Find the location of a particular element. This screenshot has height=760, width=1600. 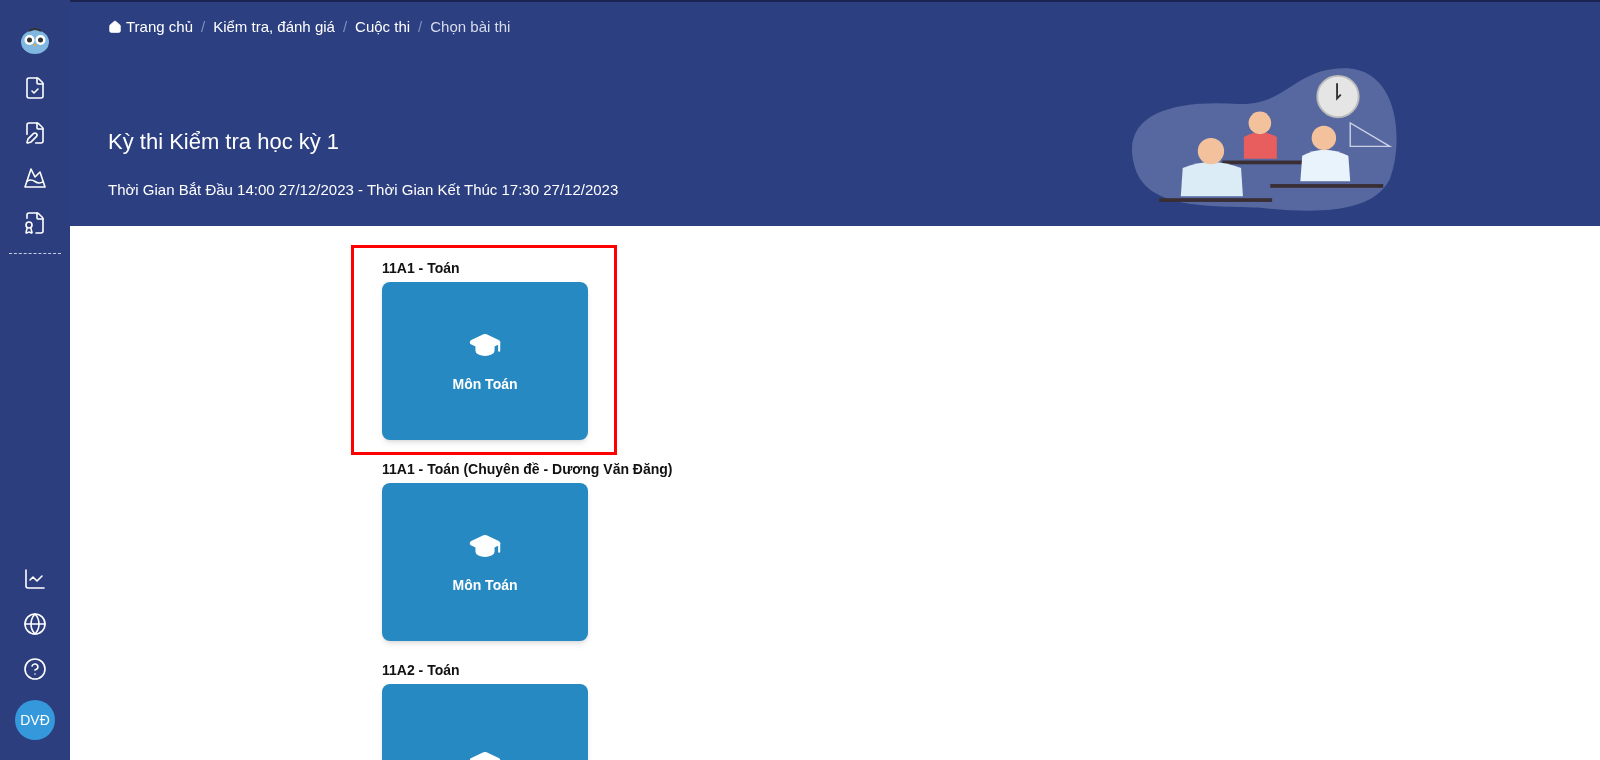

breadcrumb-link: Cuộc thi is located at coordinates (383, 27).